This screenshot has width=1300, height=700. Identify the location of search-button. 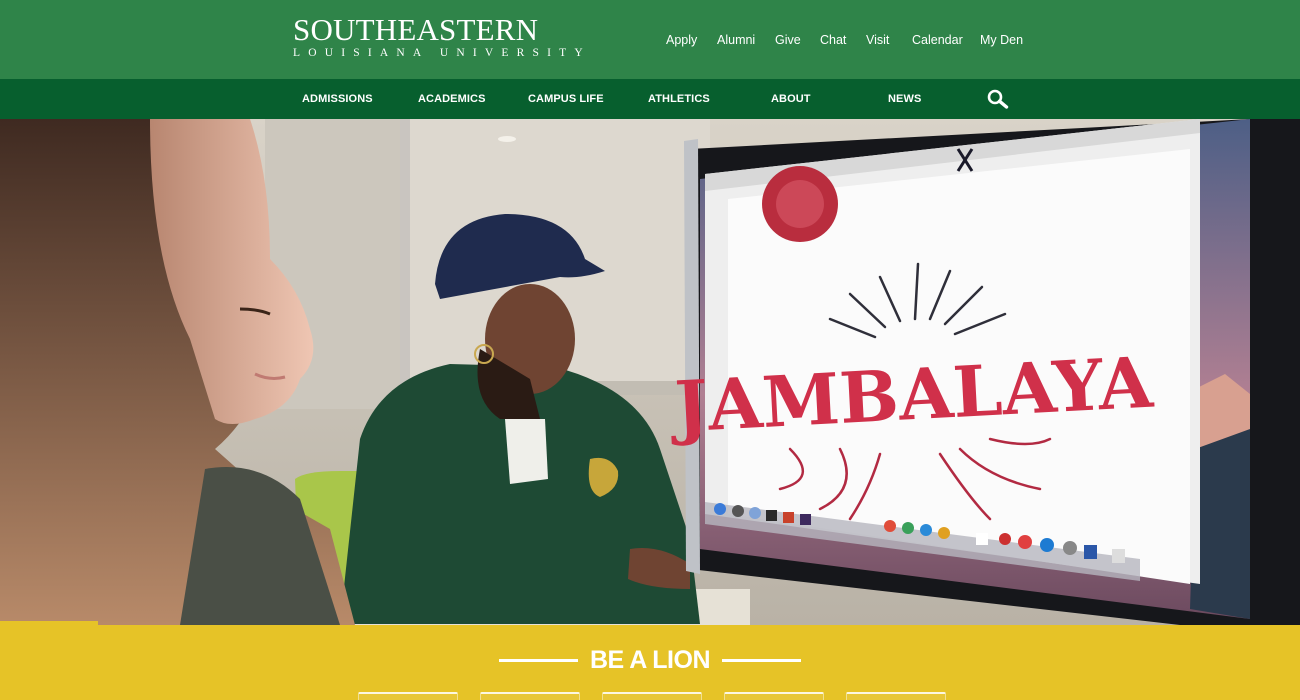
(998, 99).